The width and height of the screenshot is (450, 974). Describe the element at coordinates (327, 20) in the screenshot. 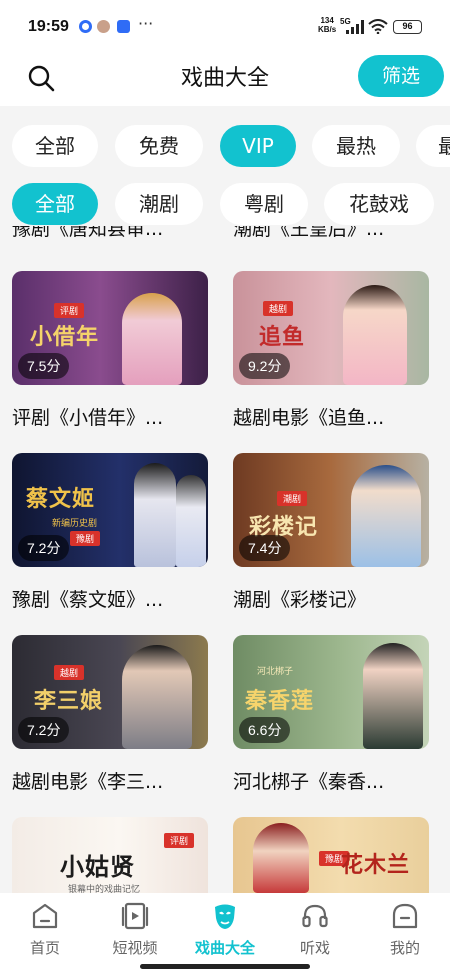

I see `network-speed-value: 134` at that location.